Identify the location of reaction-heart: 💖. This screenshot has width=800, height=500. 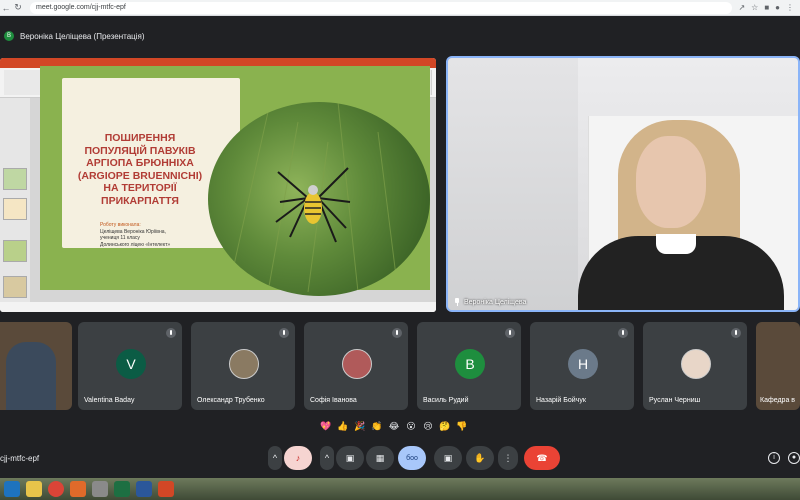
(326, 426).